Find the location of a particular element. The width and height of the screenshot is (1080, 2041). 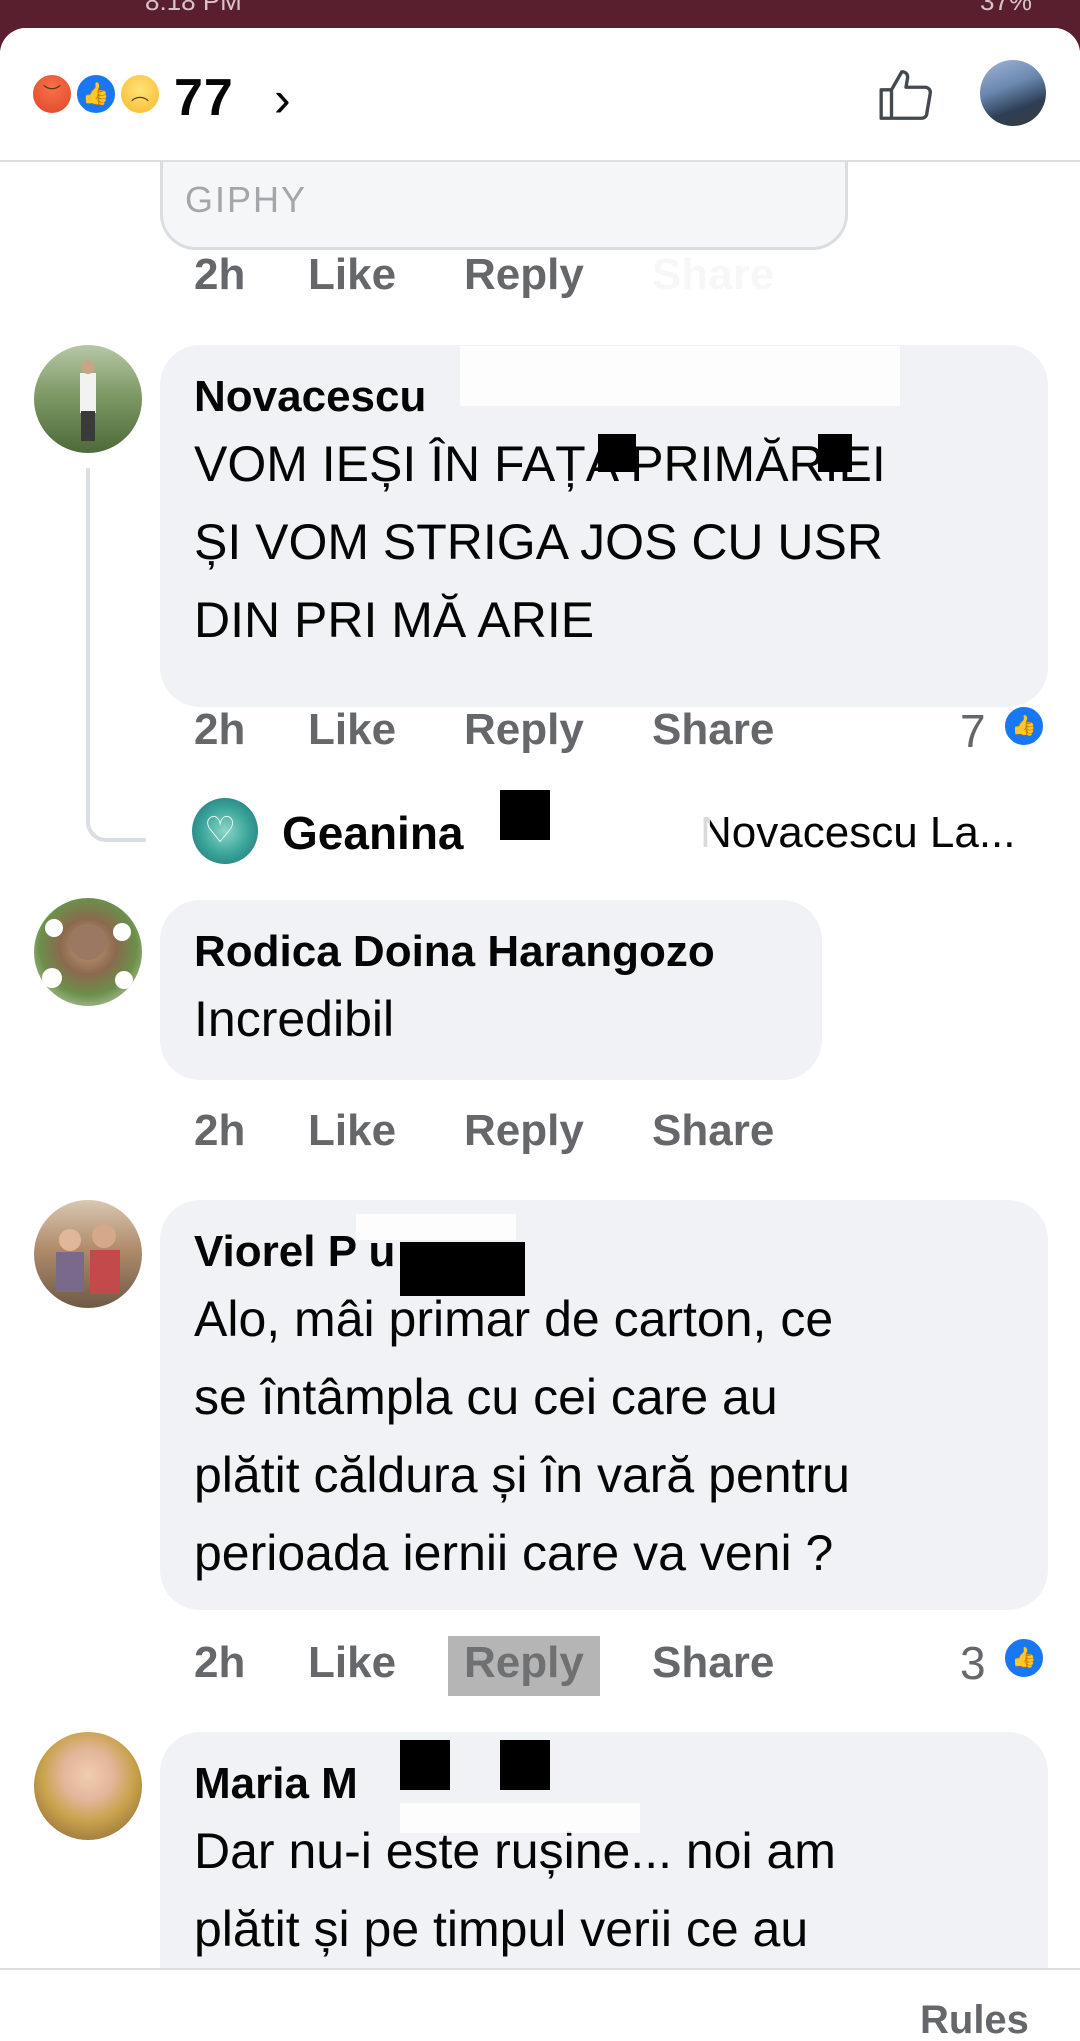

comment-author: Rodica Doina Harangozo is located at coordinates (491, 952).